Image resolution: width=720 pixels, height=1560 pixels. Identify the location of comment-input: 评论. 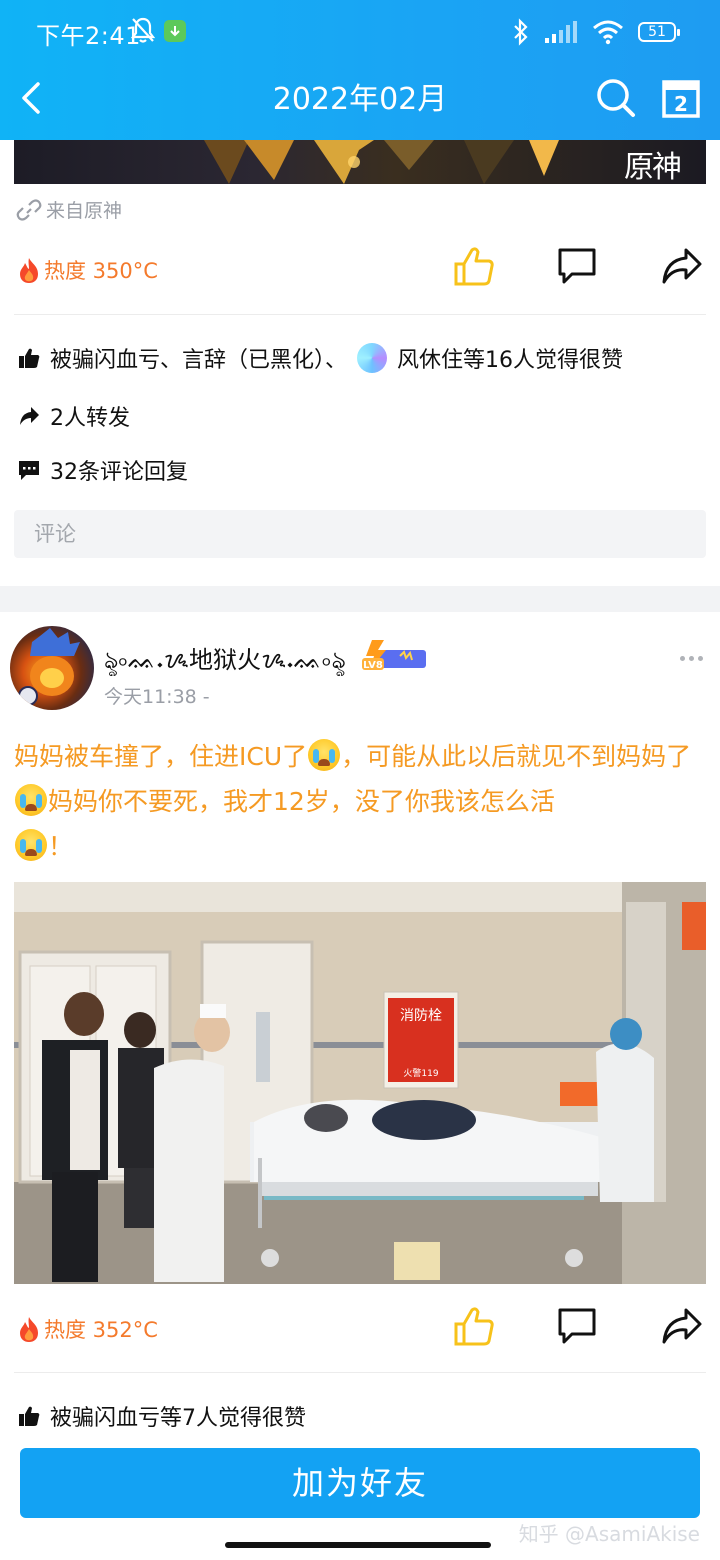
(360, 534).